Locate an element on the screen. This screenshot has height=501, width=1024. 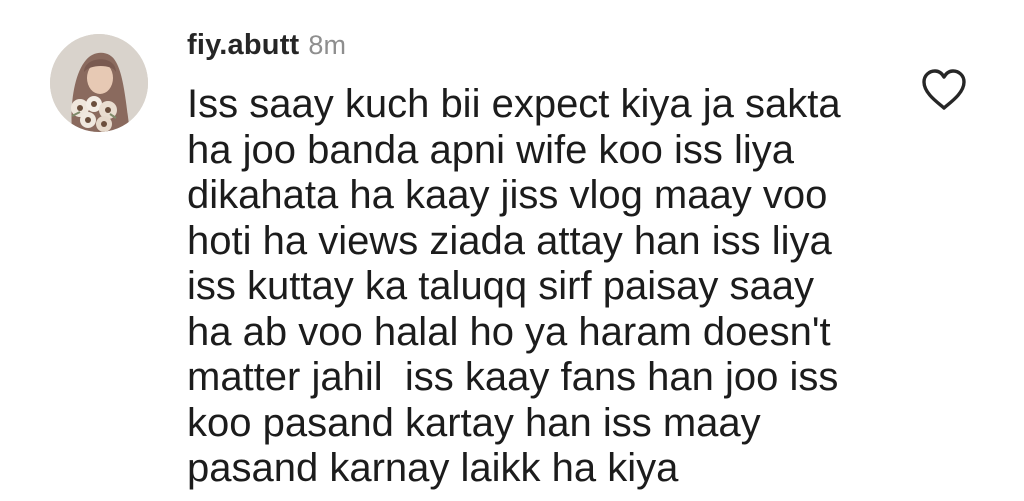
comment-line: iss kuttay ka taluqq sirf paisay saay is located at coordinates (500, 286).